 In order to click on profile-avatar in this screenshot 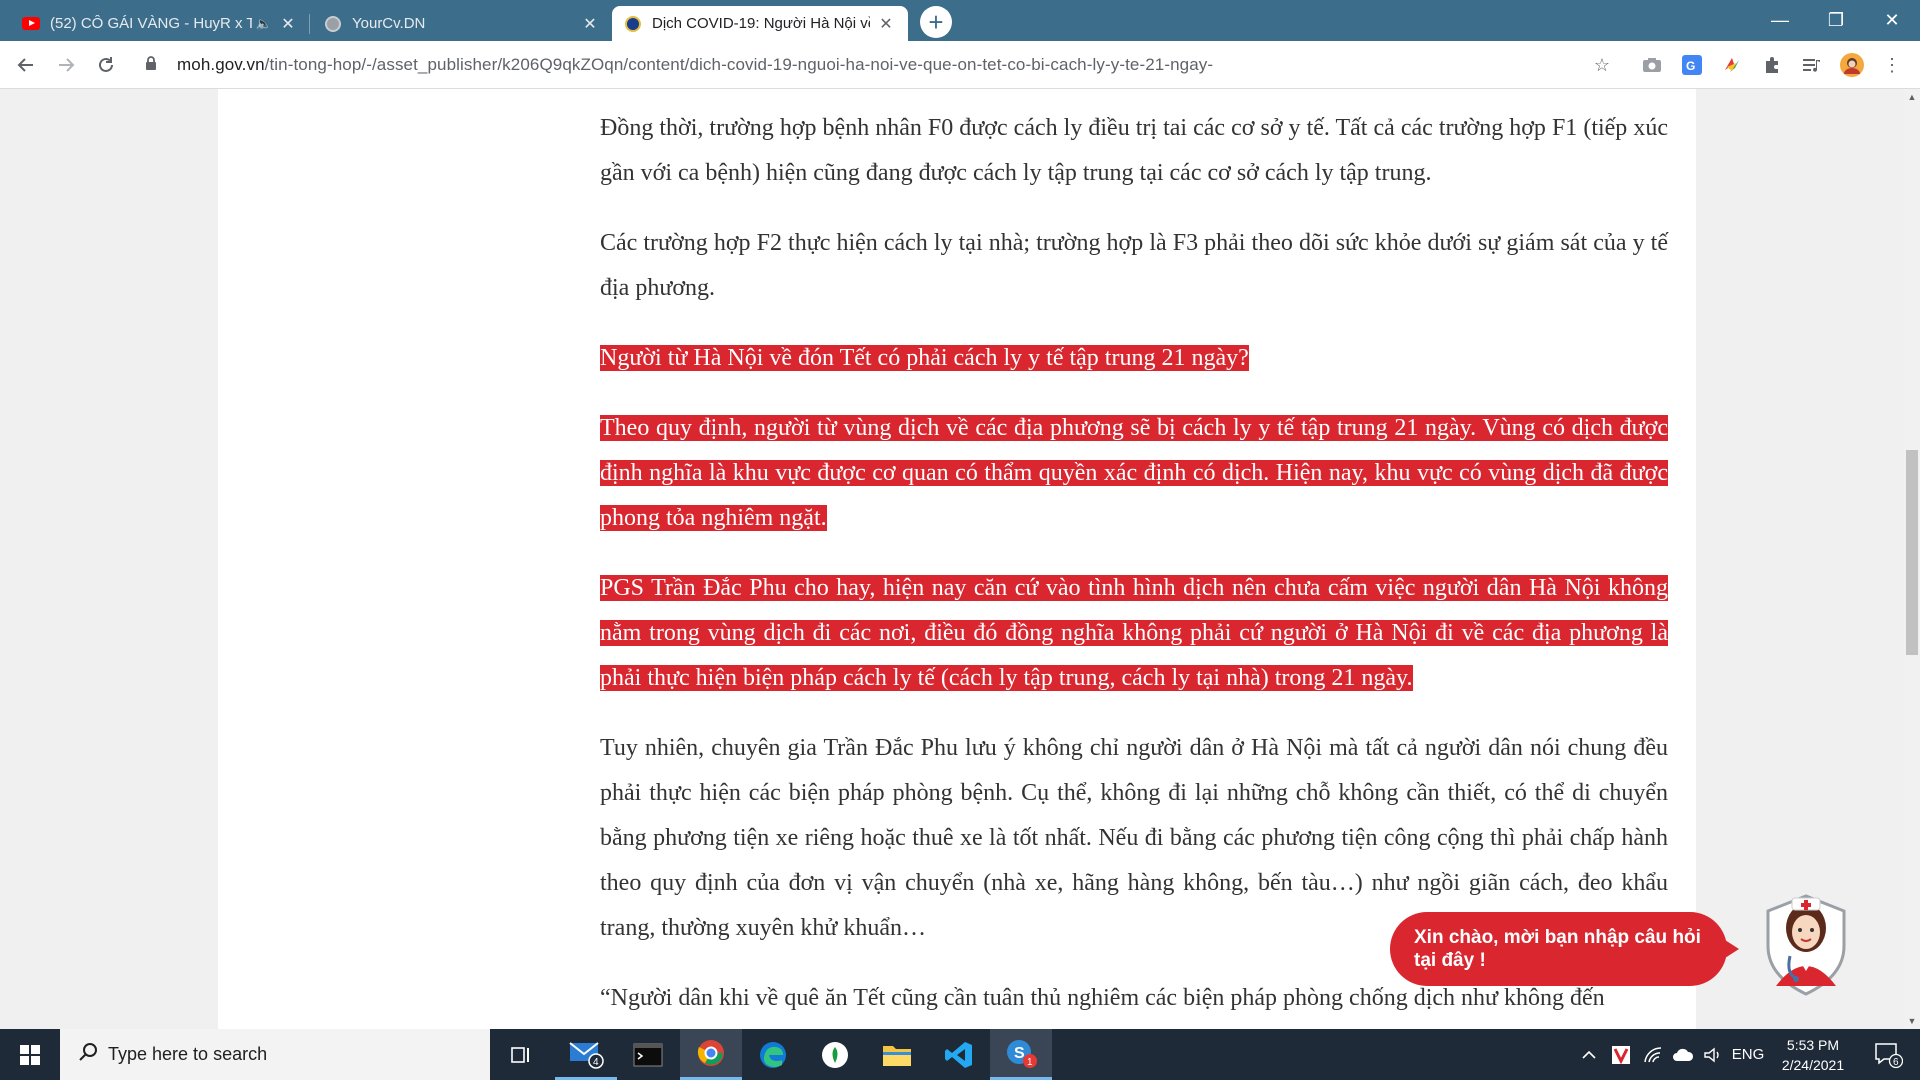, I will do `click(1852, 65)`.